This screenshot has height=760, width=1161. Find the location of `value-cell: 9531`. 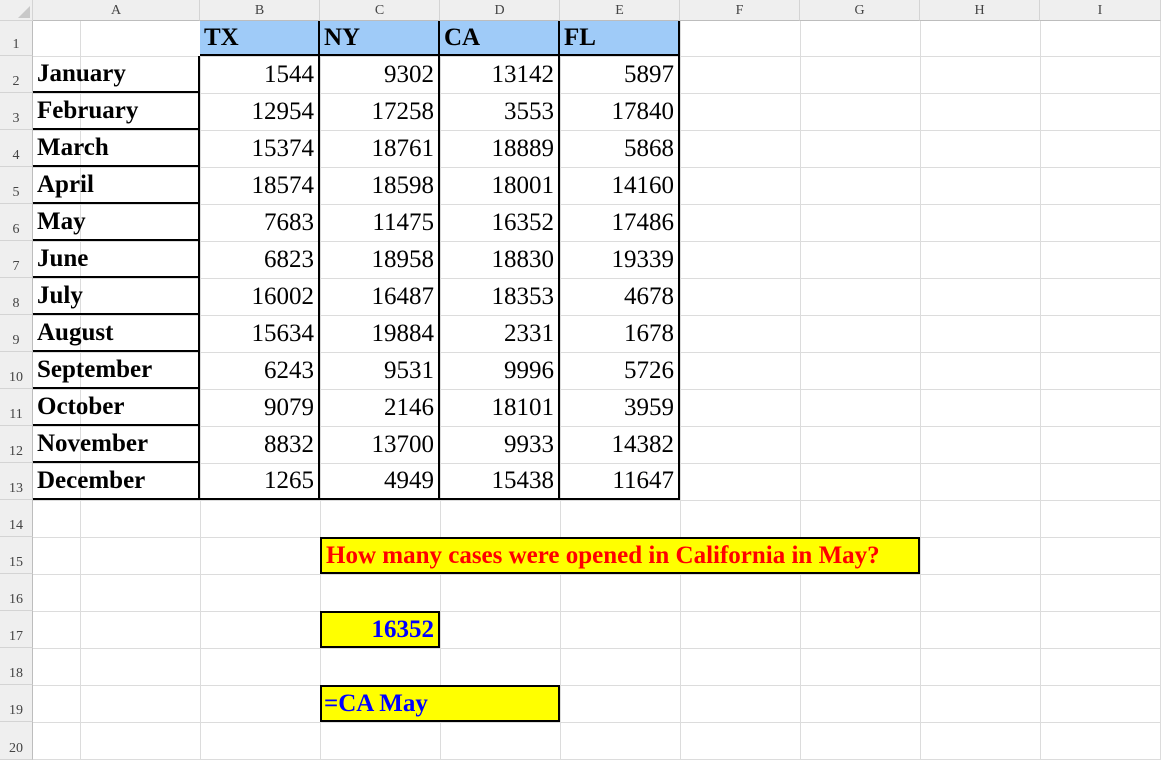

value-cell: 9531 is located at coordinates (380, 370).